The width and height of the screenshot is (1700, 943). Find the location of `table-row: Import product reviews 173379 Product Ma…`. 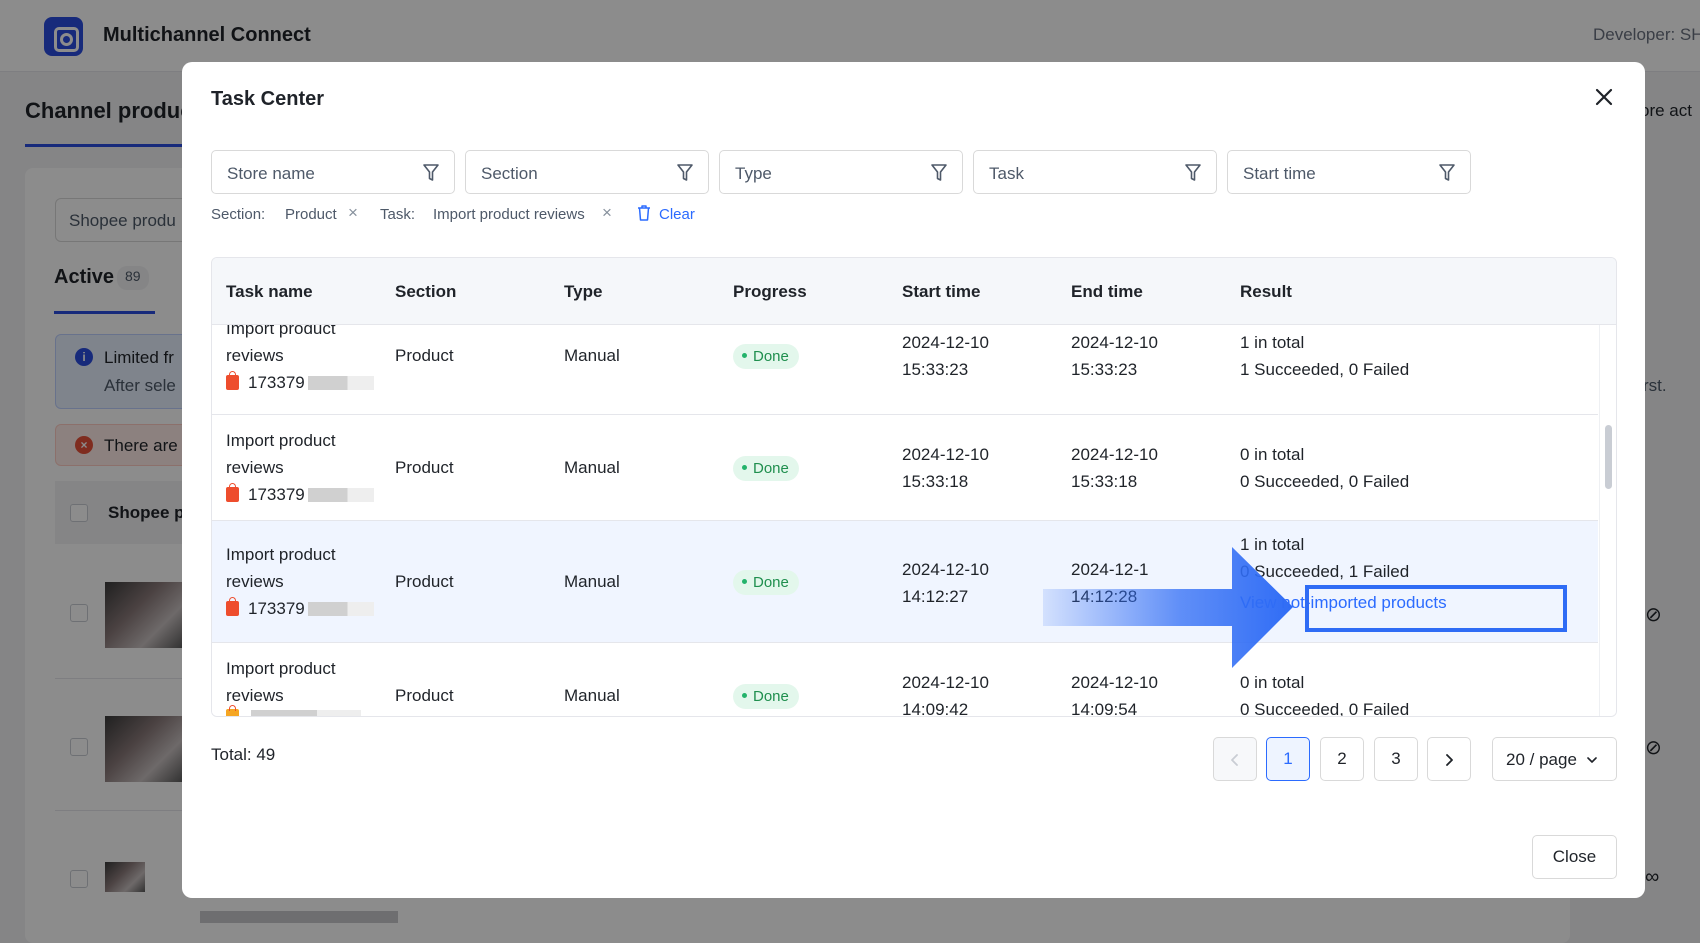

table-row: Import product reviews 173379 Product Ma… is located at coordinates (905, 468).